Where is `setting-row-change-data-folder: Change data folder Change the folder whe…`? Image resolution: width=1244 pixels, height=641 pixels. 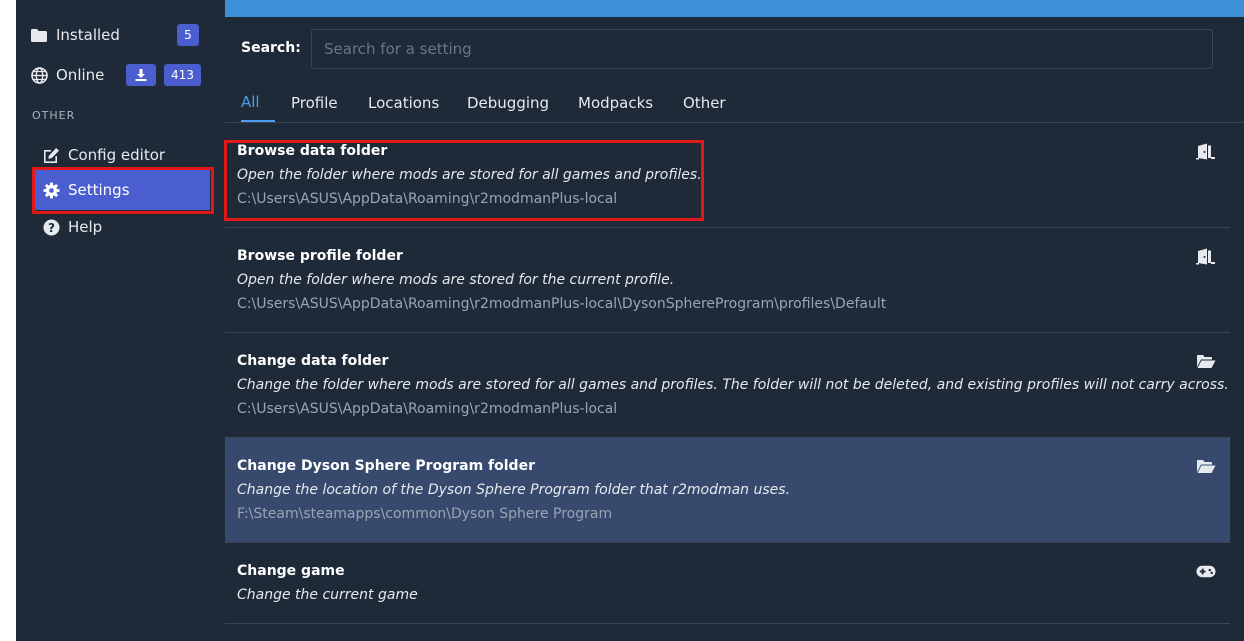 setting-row-change-data-folder: Change data folder Change the folder whe… is located at coordinates (727, 385).